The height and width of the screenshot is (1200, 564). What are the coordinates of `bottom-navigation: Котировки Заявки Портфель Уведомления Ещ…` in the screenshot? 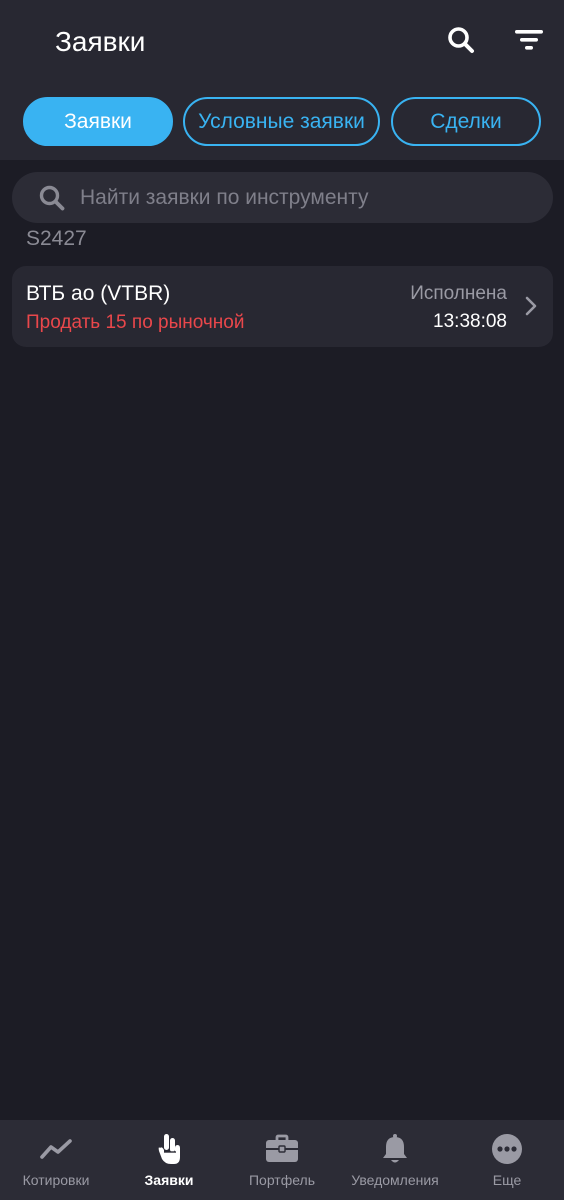 It's located at (282, 1160).